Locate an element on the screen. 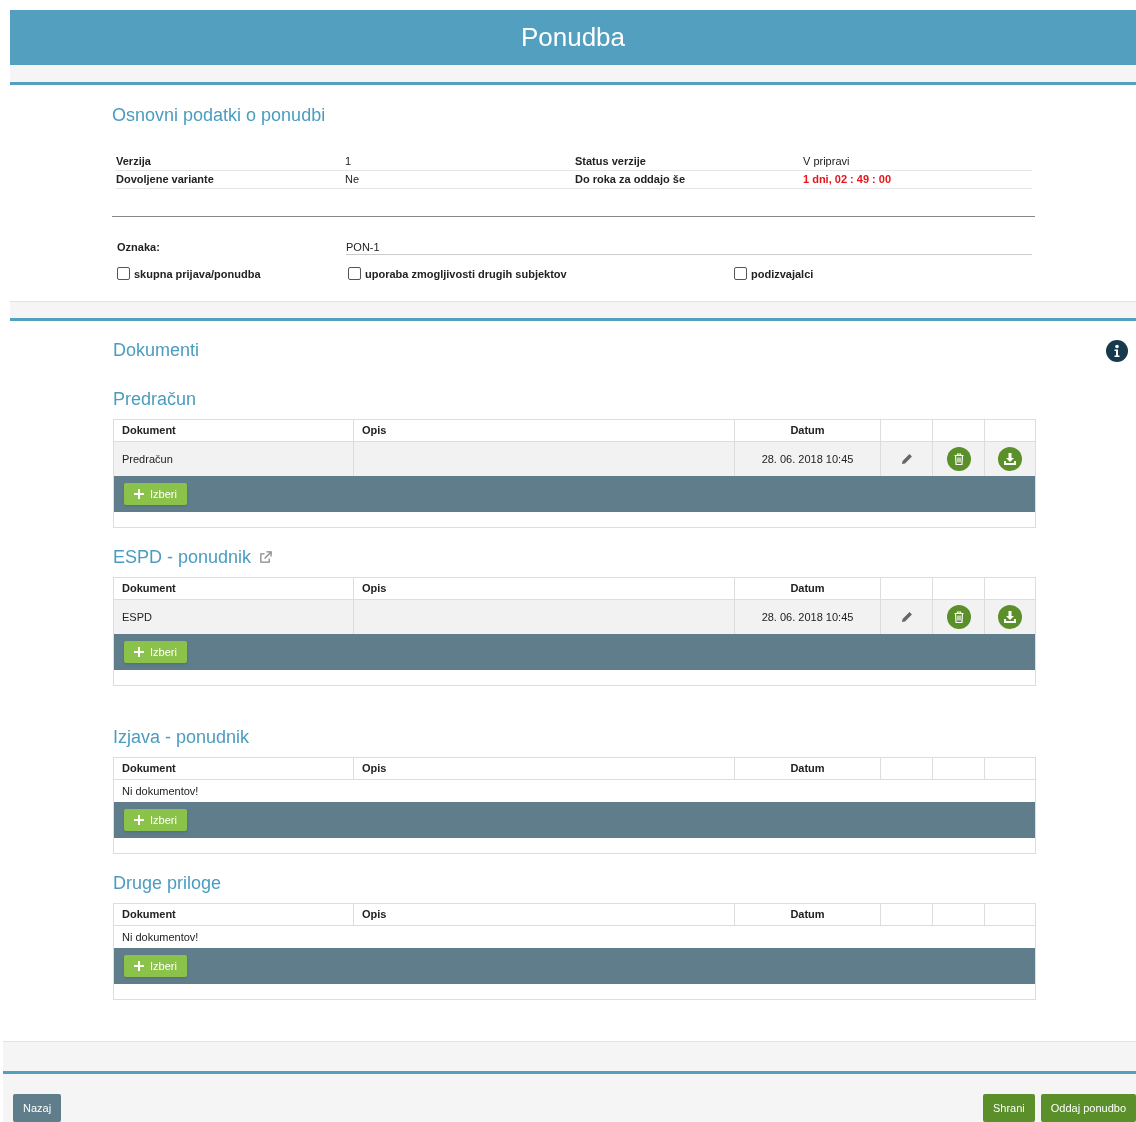 The width and height of the screenshot is (1136, 1122). checkbox-label: uporaba zmogljivosti drugih subjektov is located at coordinates (466, 274).